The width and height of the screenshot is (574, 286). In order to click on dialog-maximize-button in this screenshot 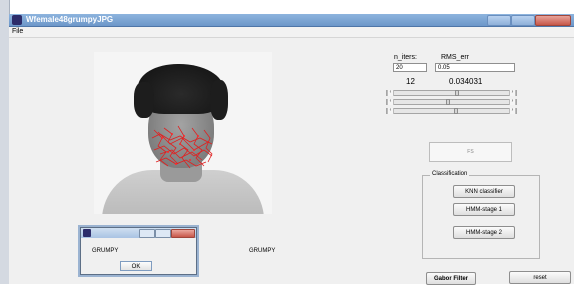, I will do `click(163, 233)`.